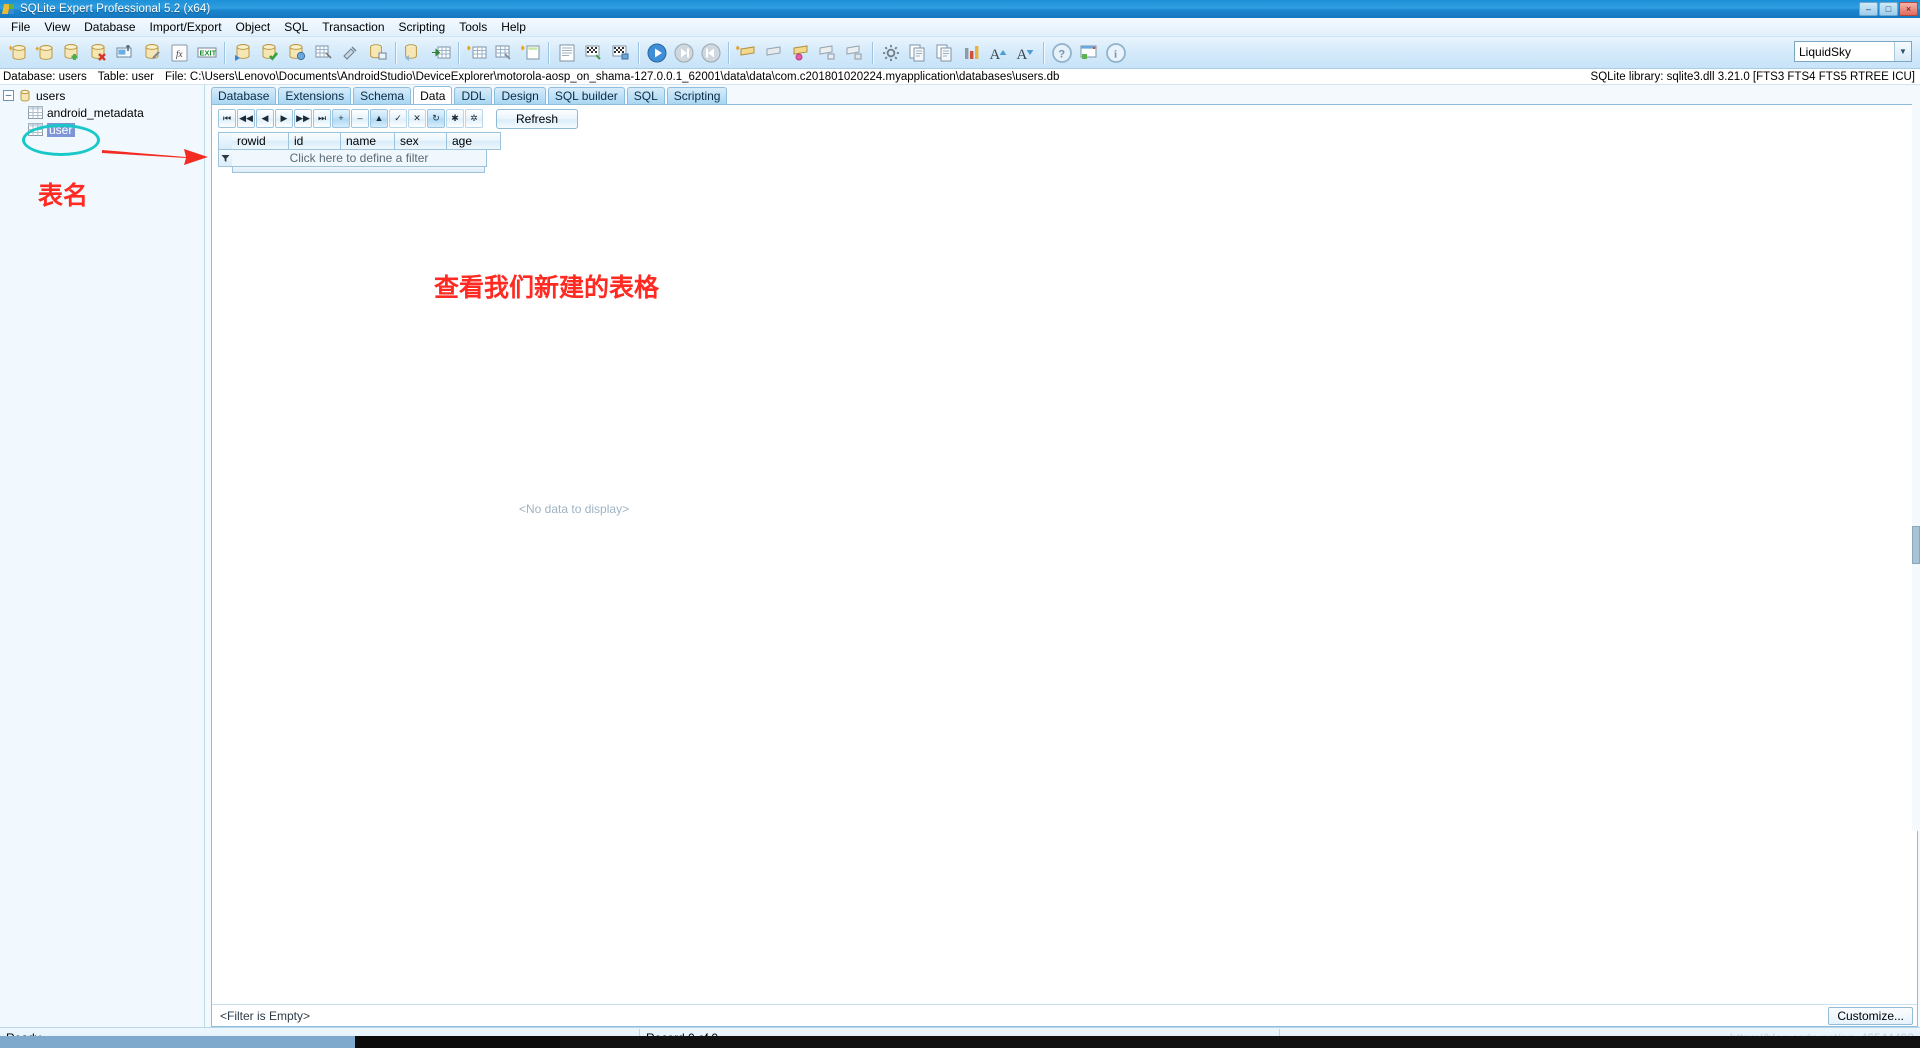 The height and width of the screenshot is (1048, 1920). What do you see at coordinates (224, 52) in the screenshot?
I see `toolbar-separator` at bounding box center [224, 52].